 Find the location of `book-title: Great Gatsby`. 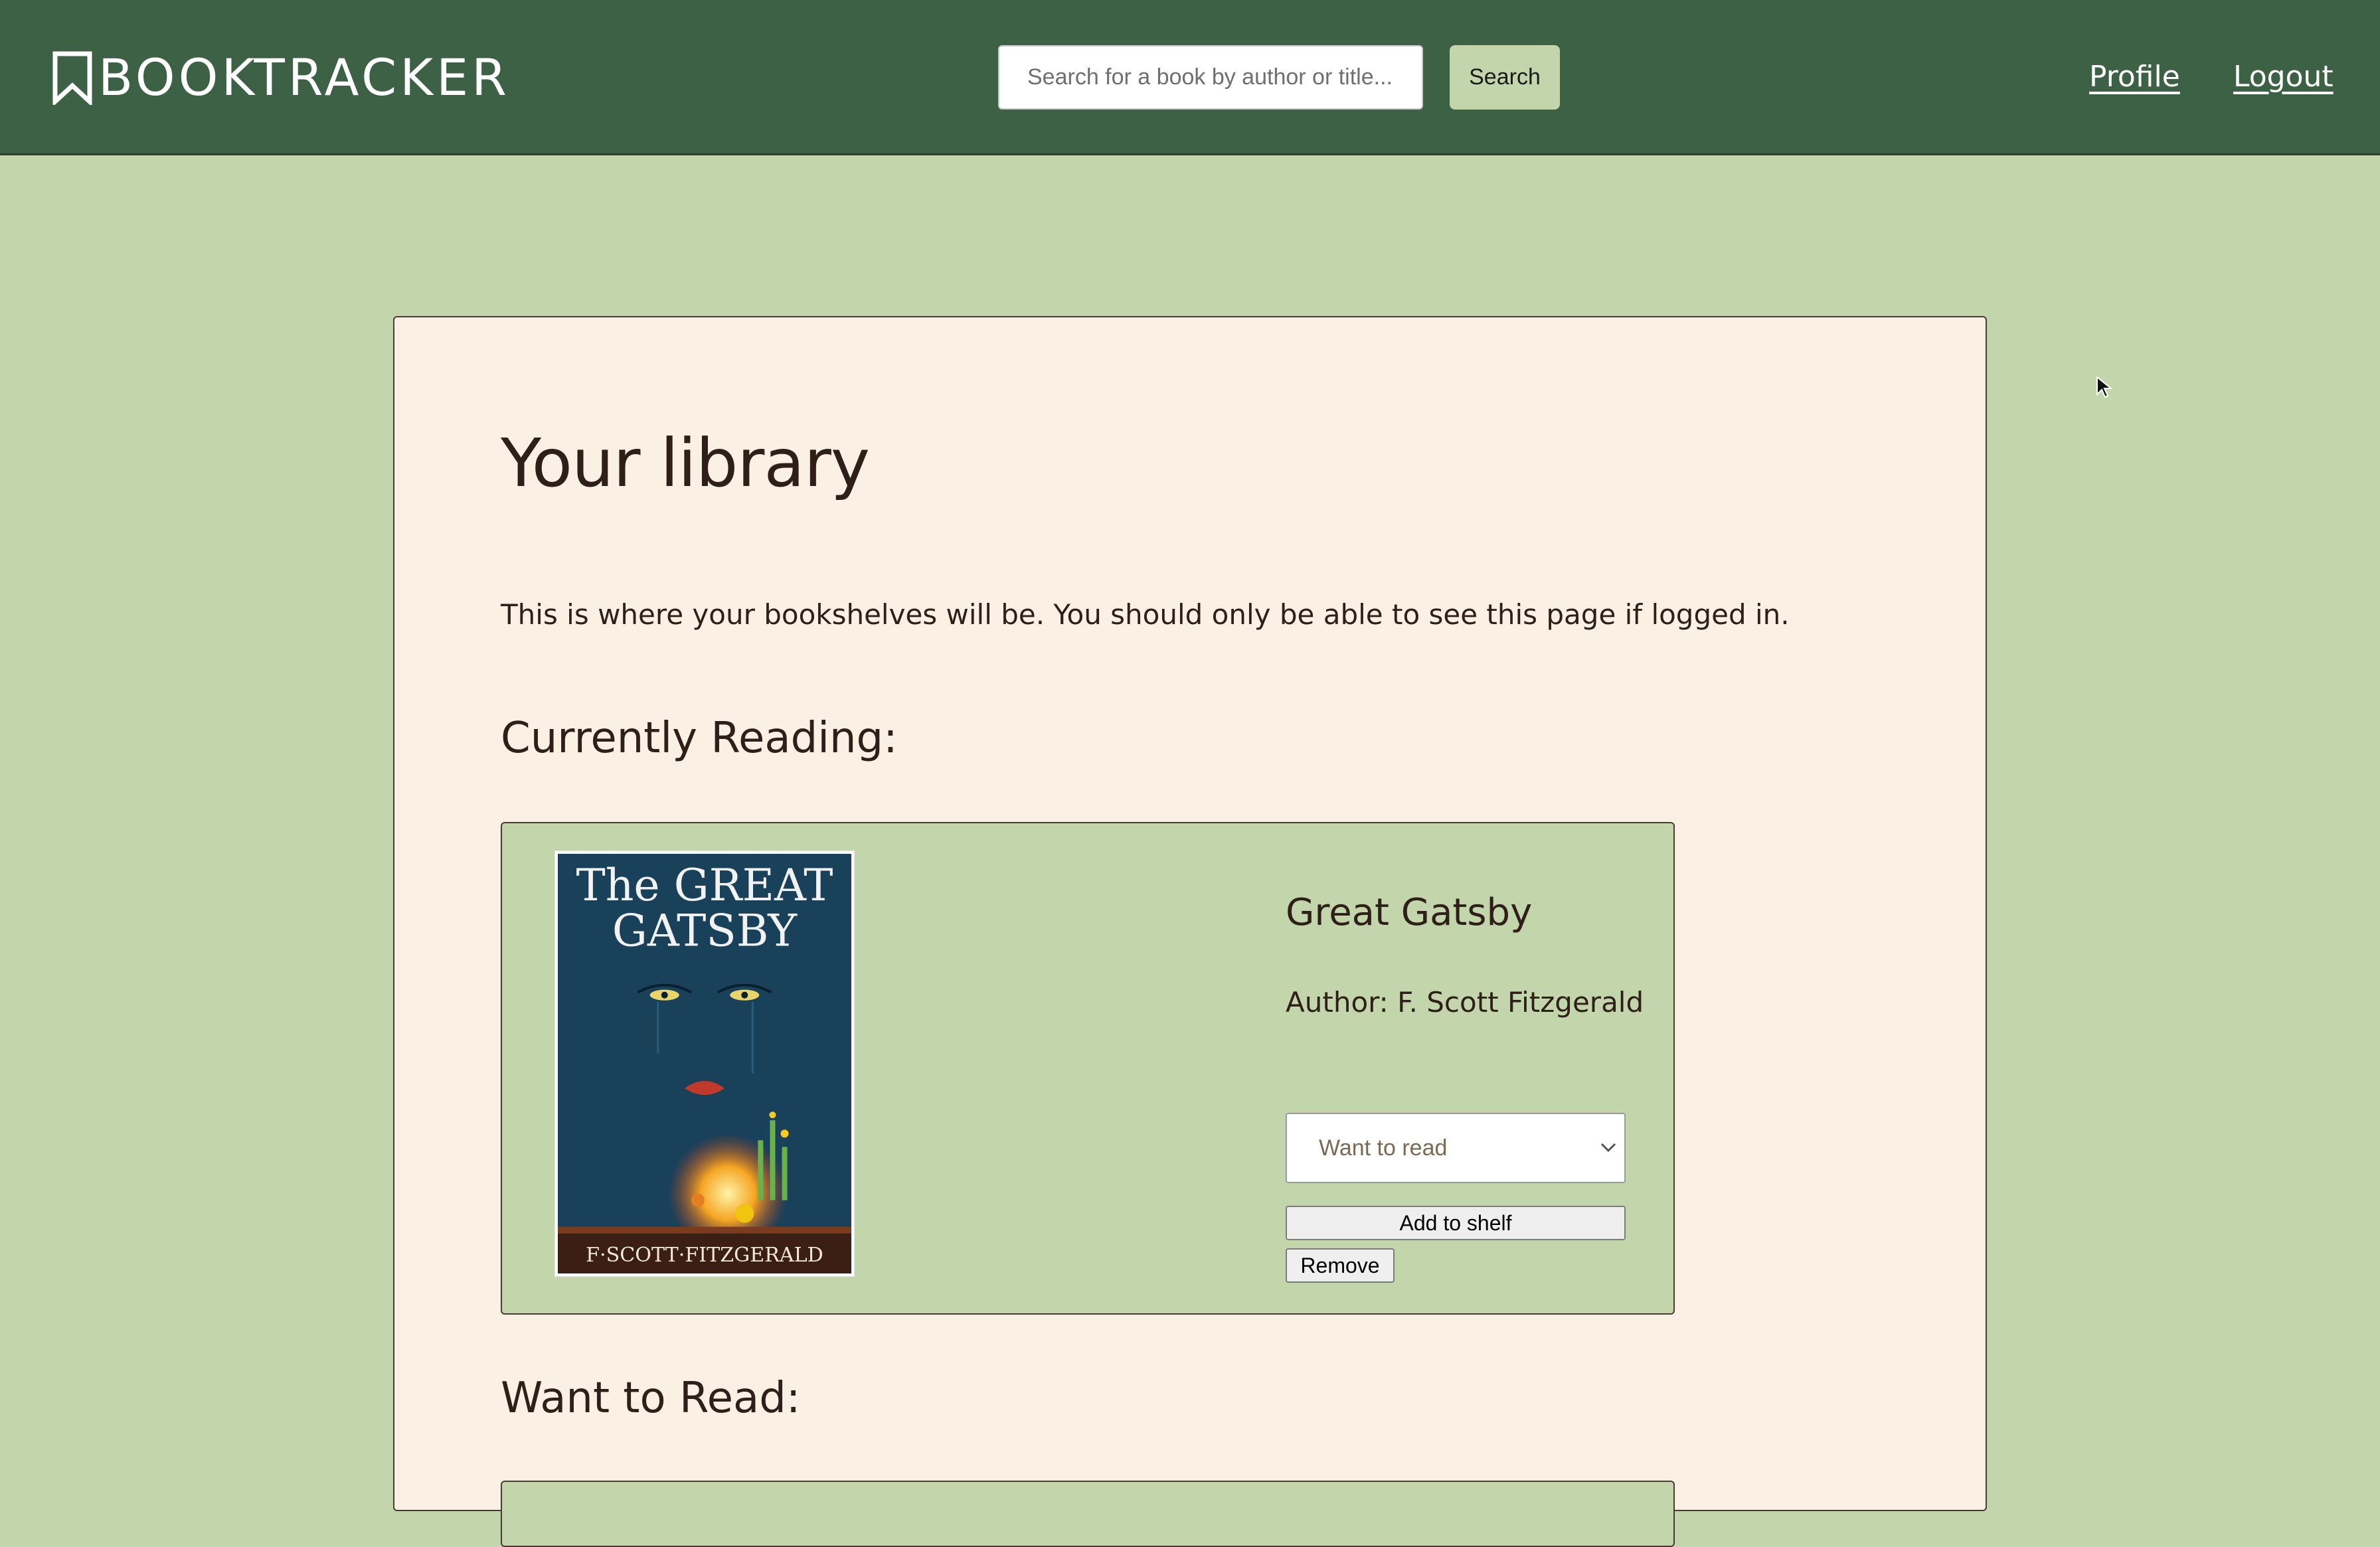

book-title: Great Gatsby is located at coordinates (1409, 912).